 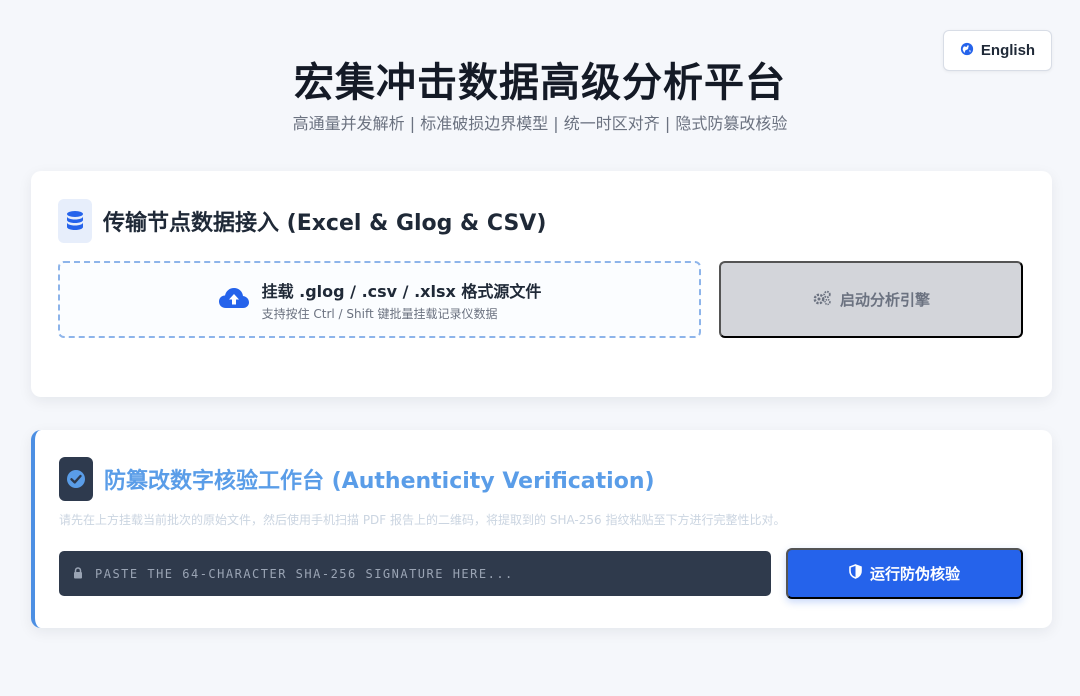 I want to click on upload-hint: 支持按住 Ctrl / Shift 键批量挂载记录仪数据, so click(x=379, y=313).